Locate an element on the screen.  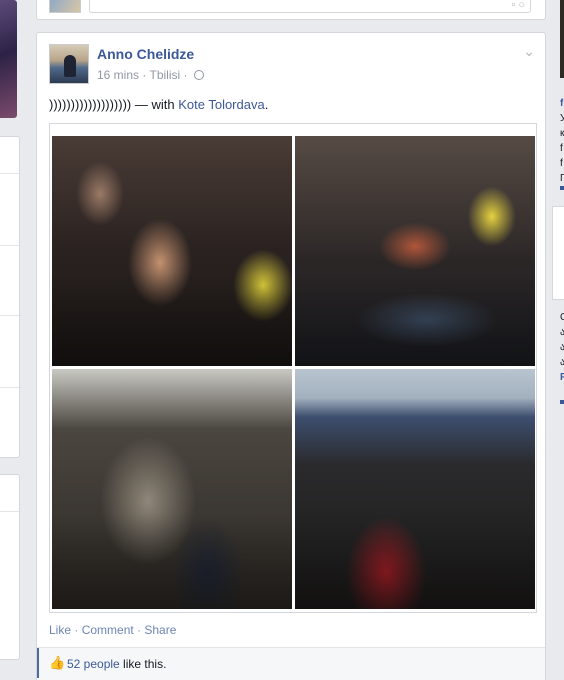
right-thumbnail-image is located at coordinates (562, 39).